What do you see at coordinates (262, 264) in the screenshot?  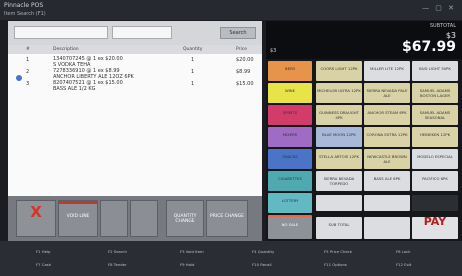 I see `footer-label: F10 Recall` at bounding box center [262, 264].